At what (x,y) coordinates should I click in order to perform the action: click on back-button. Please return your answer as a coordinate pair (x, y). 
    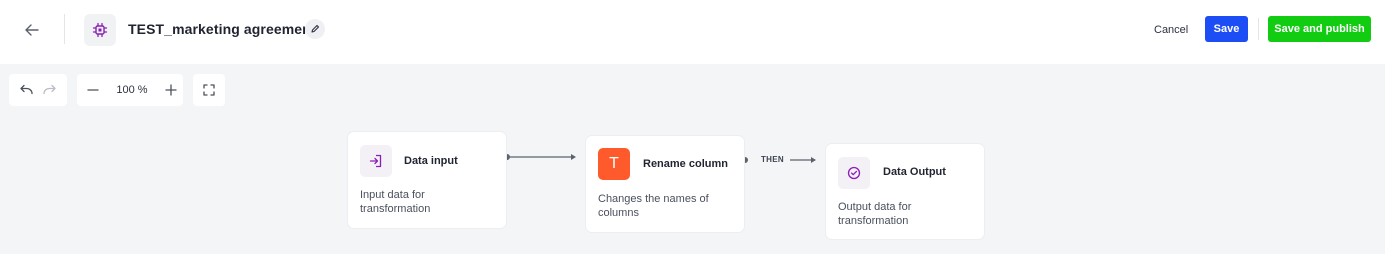
    Looking at the image, I should click on (32, 30).